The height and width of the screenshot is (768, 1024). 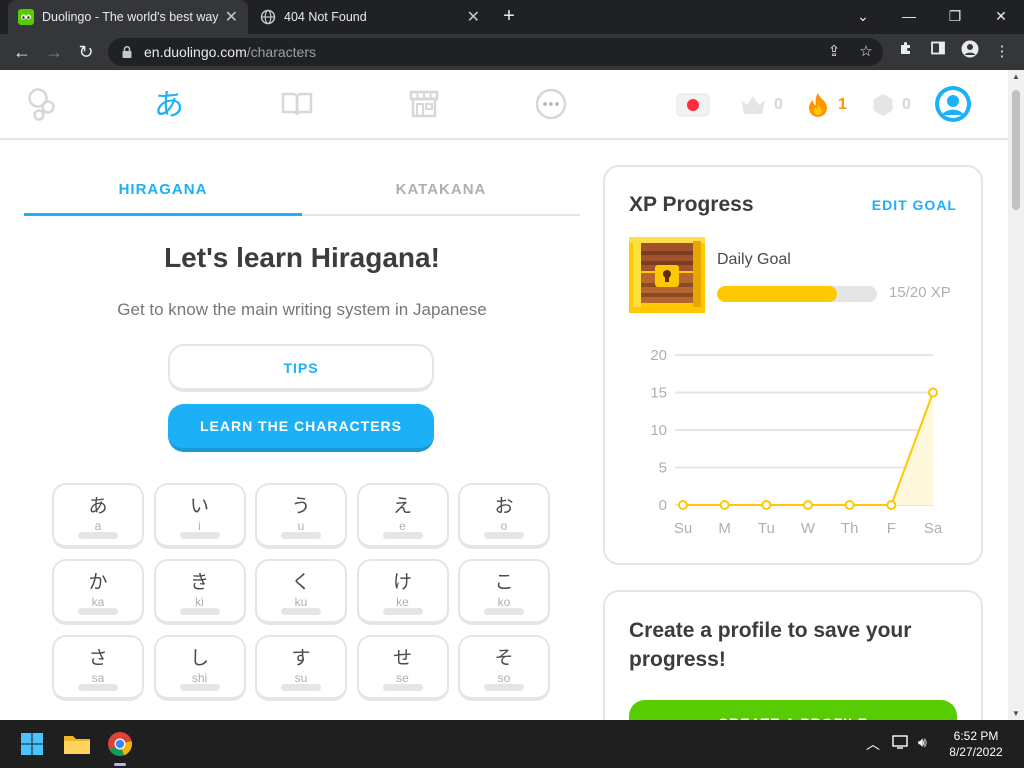 I want to click on character-card: うu, so click(x=301, y=516).